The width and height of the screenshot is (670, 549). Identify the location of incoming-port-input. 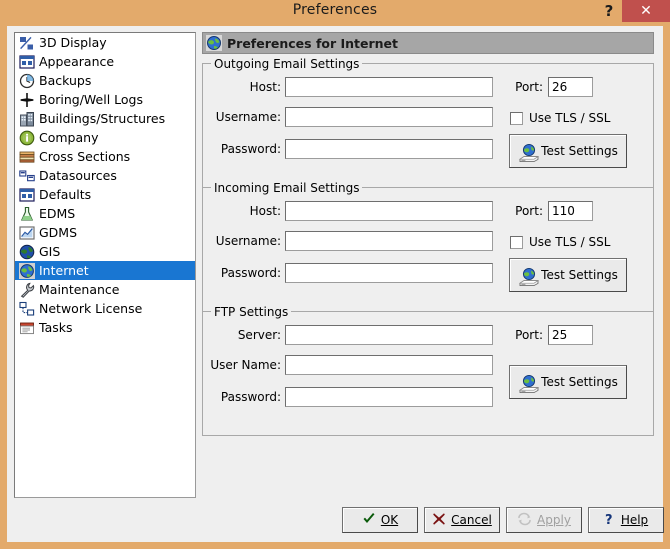
(570, 211).